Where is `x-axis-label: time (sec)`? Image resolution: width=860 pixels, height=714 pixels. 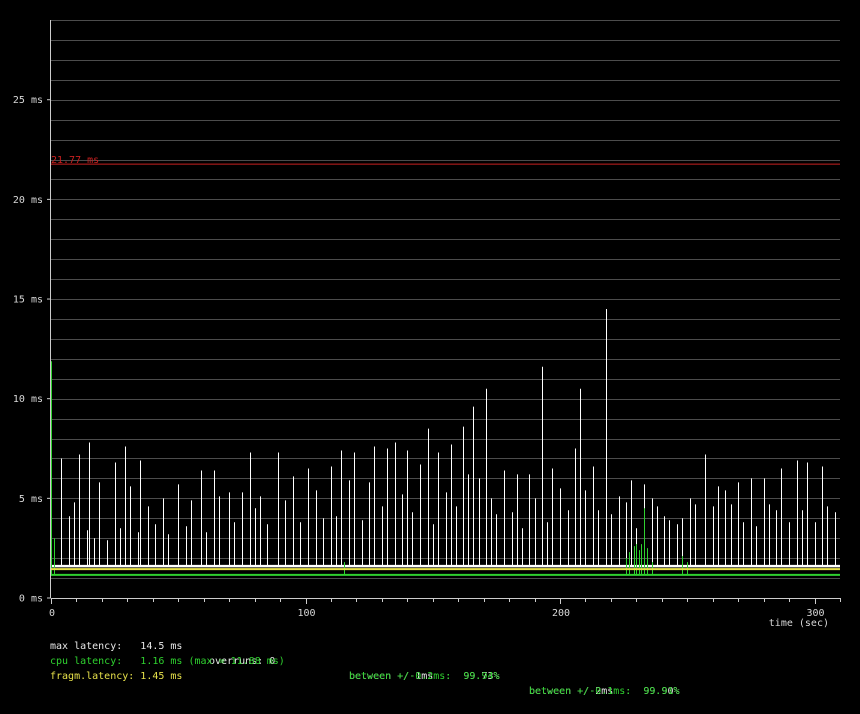 x-axis-label: time (sec) is located at coordinates (799, 623).